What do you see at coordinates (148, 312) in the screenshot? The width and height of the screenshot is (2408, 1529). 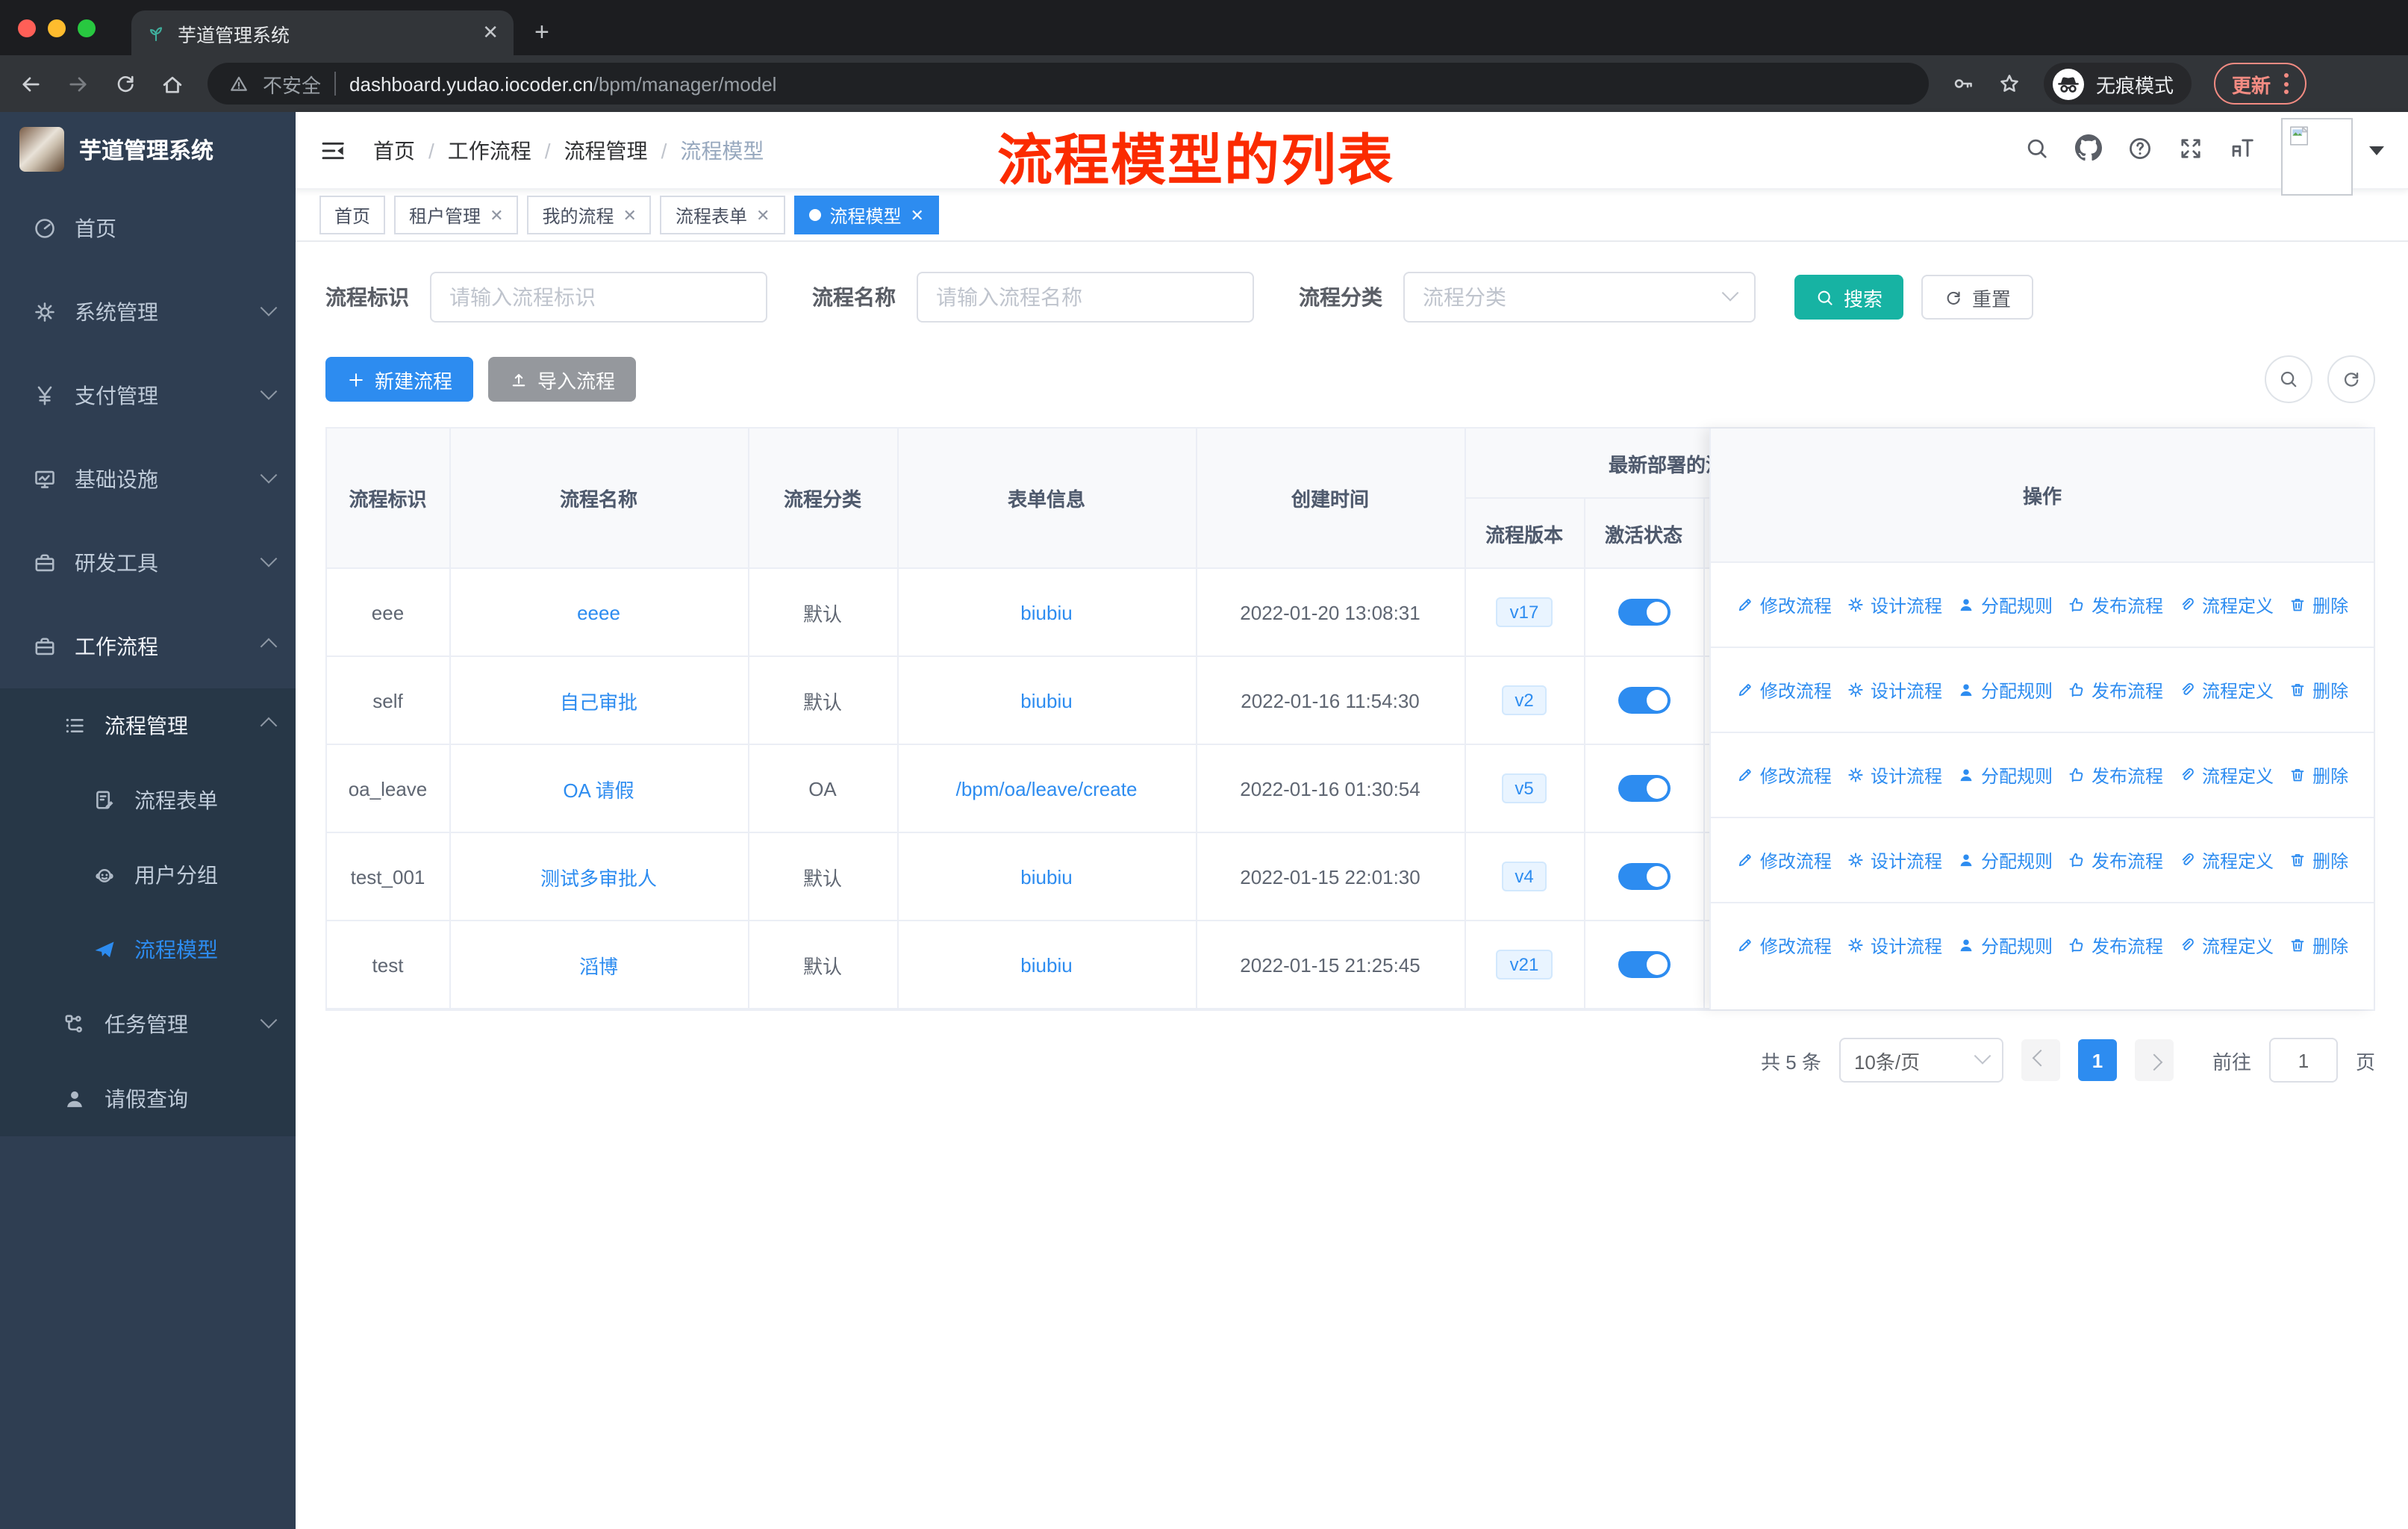 I see `sidebar-item-1: 系统管理` at bounding box center [148, 312].